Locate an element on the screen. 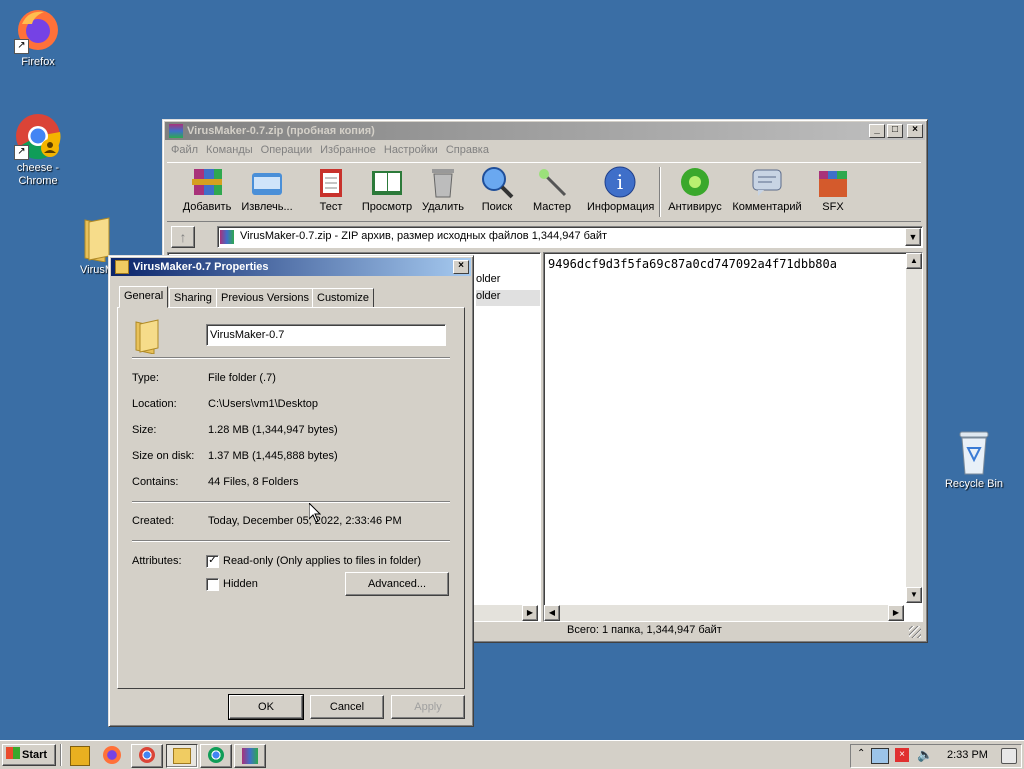  folder-large-icon is located at coordinates (147, 336).